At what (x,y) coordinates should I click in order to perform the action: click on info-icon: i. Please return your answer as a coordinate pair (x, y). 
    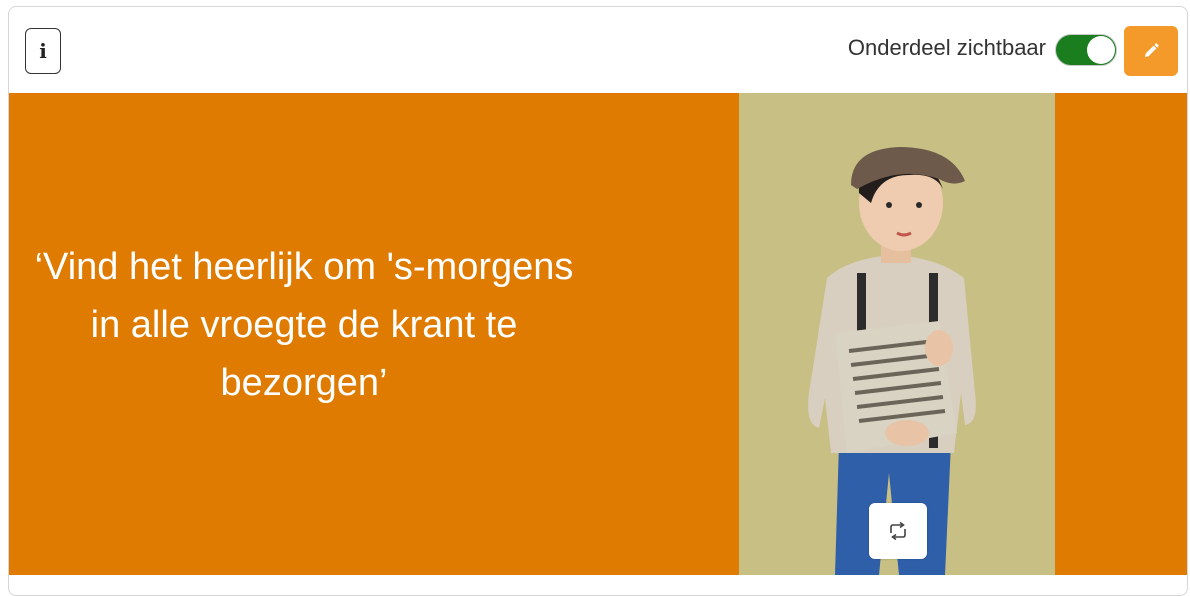
    Looking at the image, I should click on (43, 51).